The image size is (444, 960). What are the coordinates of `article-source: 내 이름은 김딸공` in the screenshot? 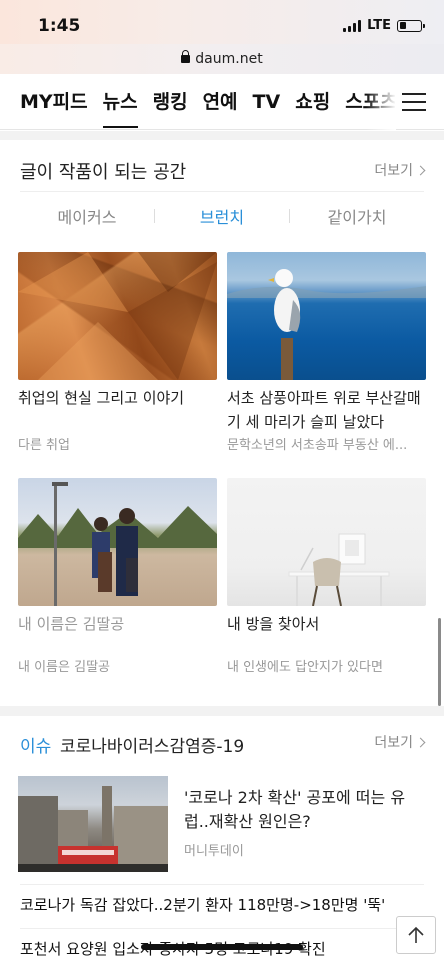 It's located at (64, 667).